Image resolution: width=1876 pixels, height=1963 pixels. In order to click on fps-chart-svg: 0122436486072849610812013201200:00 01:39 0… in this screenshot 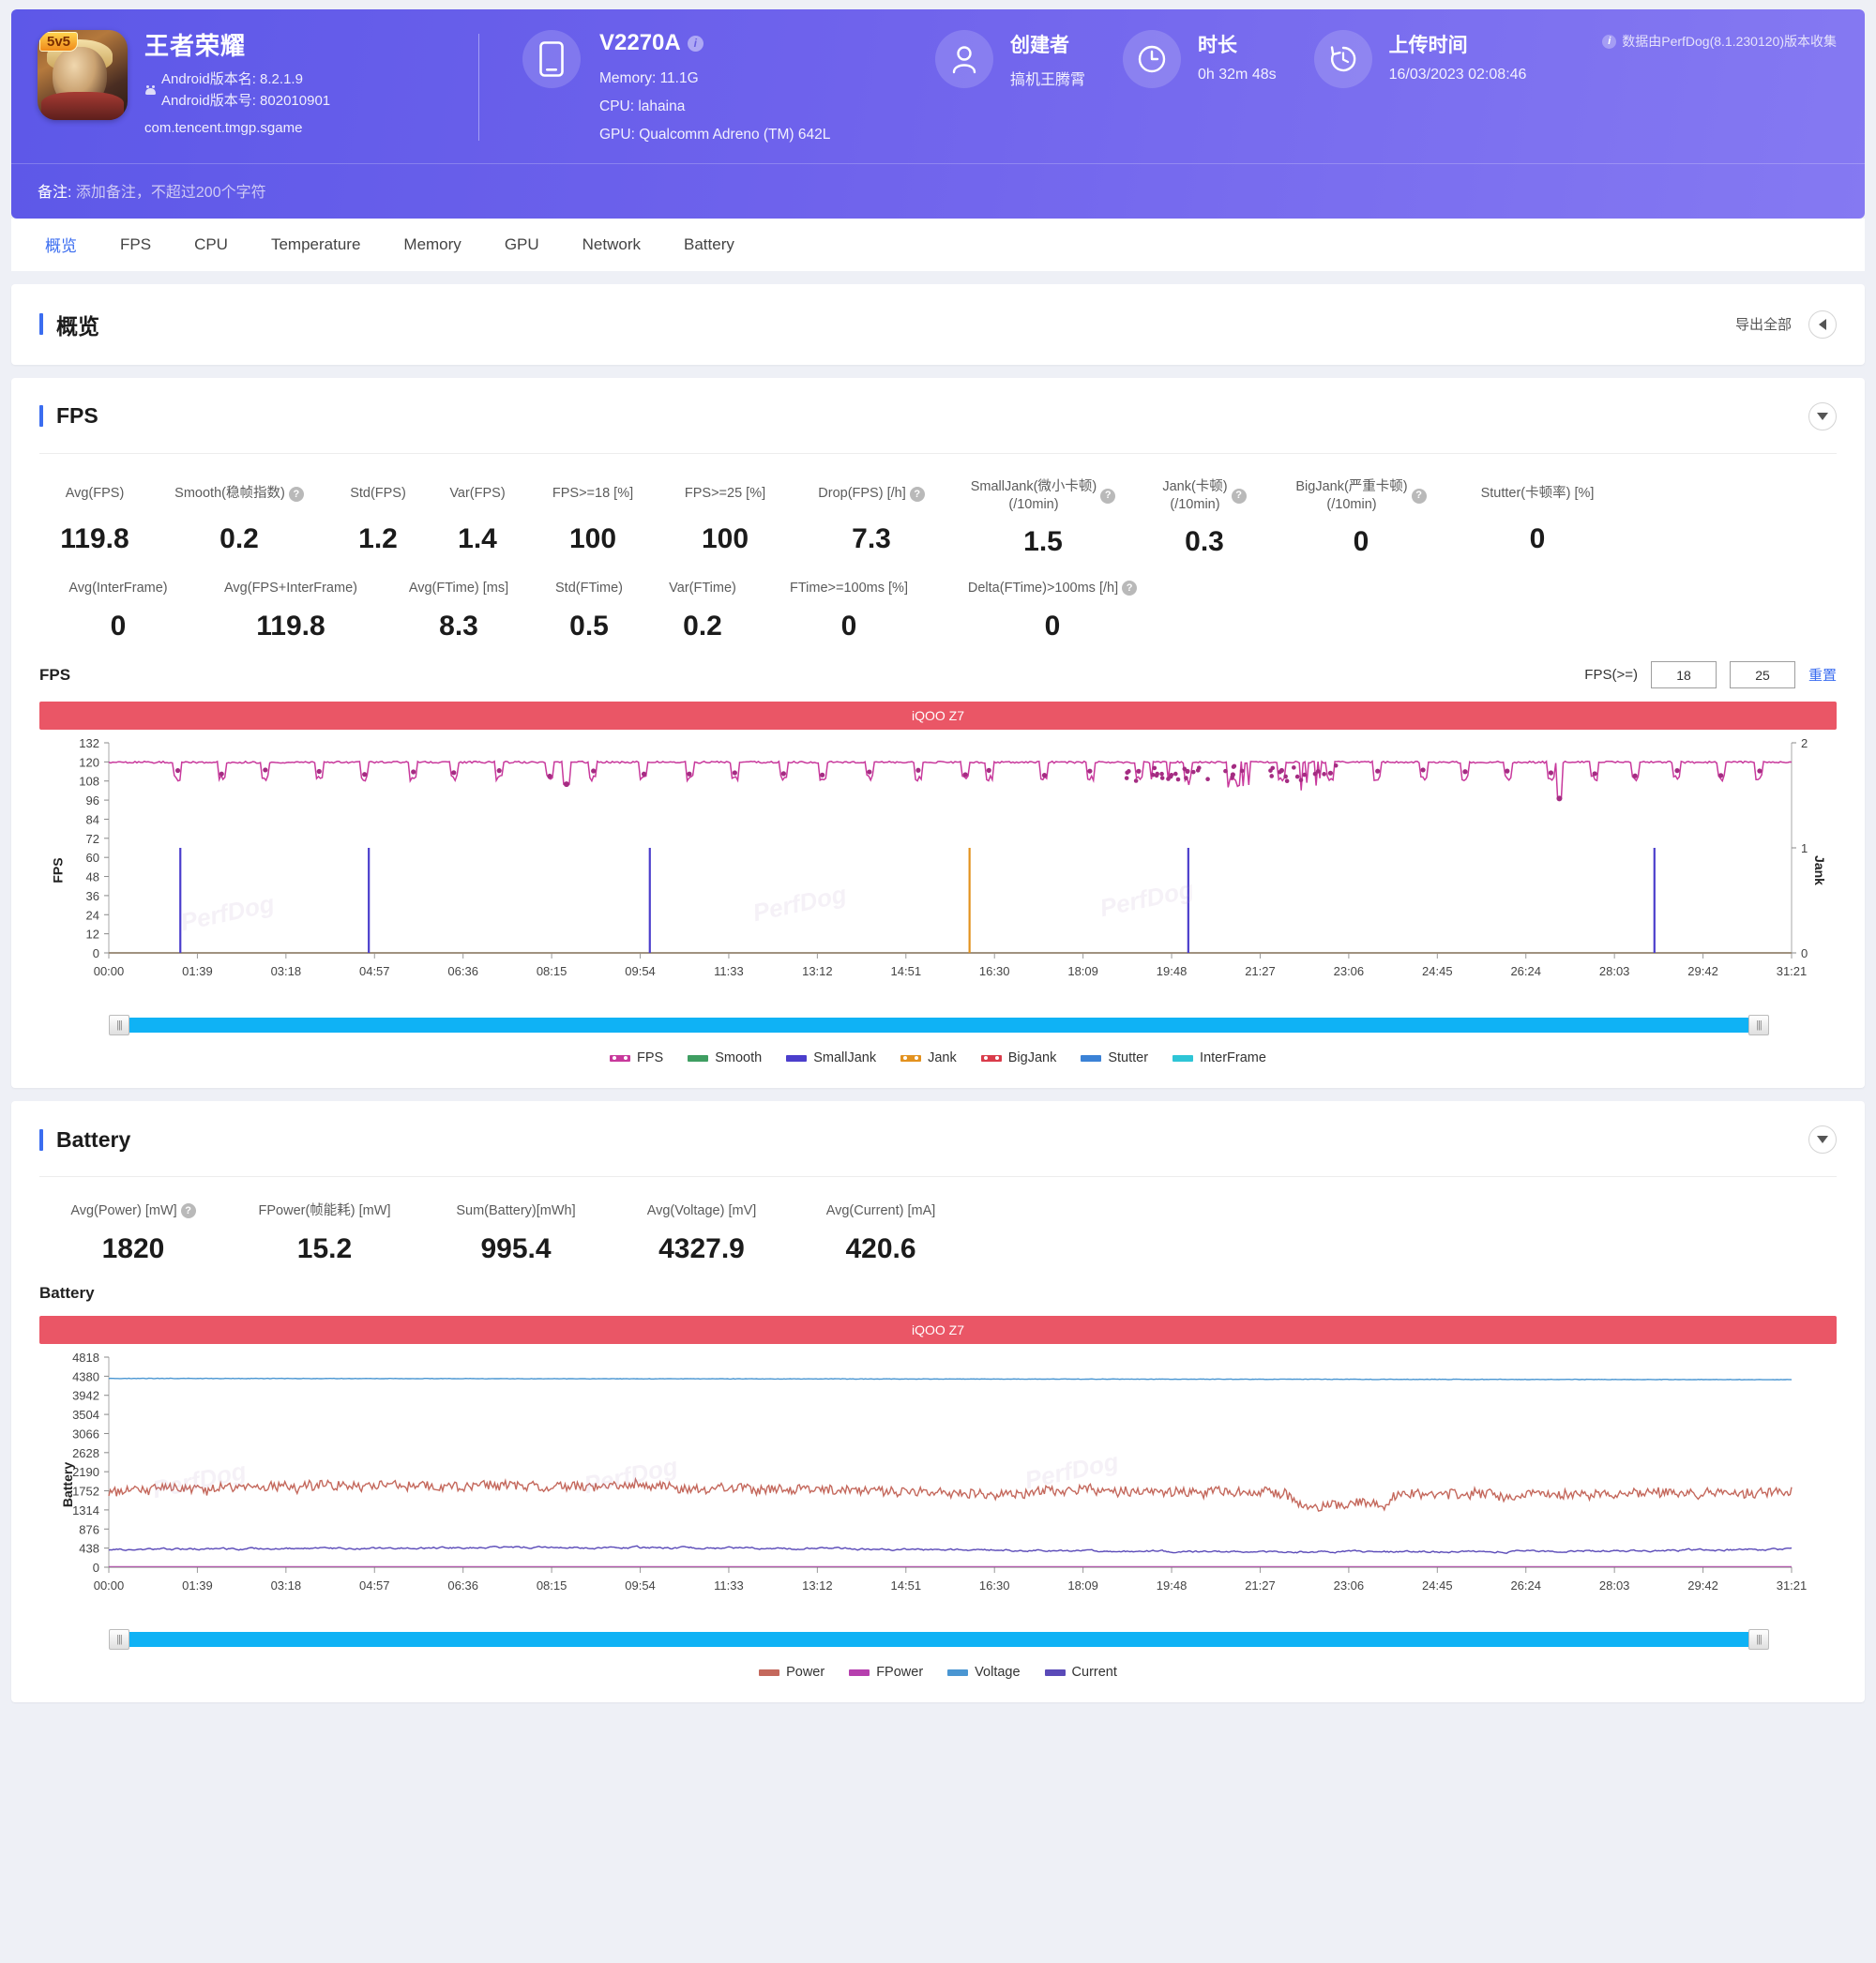, I will do `click(943, 857)`.